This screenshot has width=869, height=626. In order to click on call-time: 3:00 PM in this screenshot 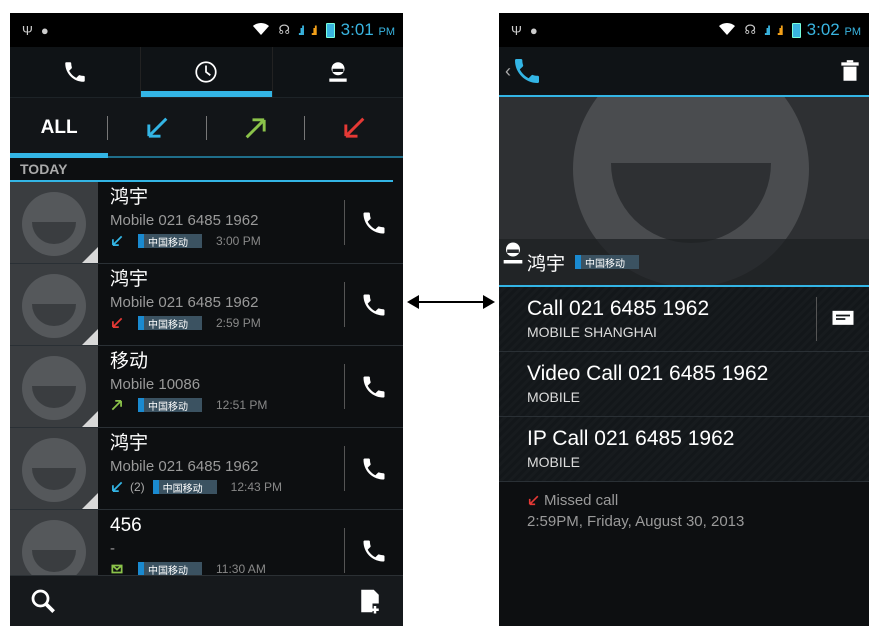, I will do `click(238, 241)`.